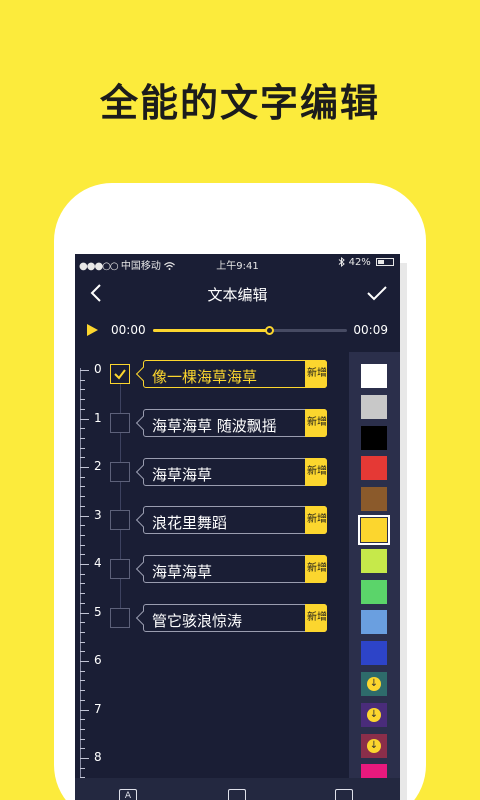 The image size is (480, 800). I want to click on color-palette: ↓ ↓ ↓, so click(374, 570).